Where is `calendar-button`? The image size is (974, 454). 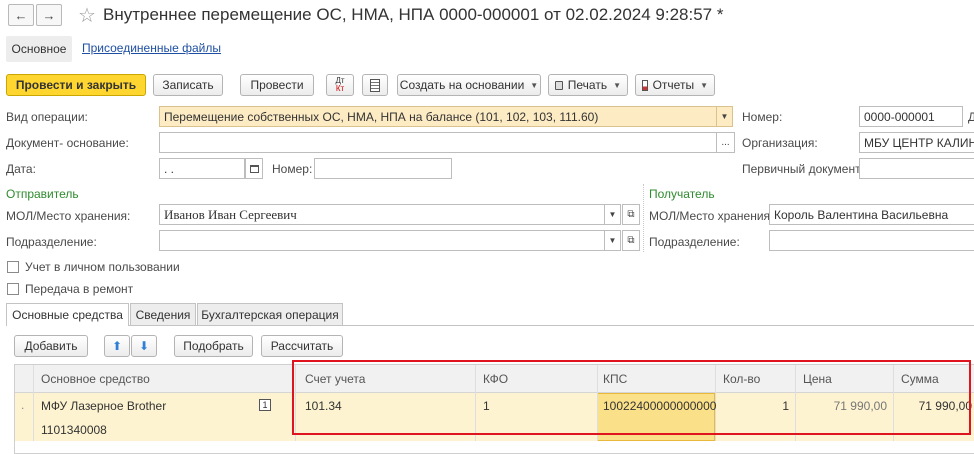 calendar-button is located at coordinates (254, 168).